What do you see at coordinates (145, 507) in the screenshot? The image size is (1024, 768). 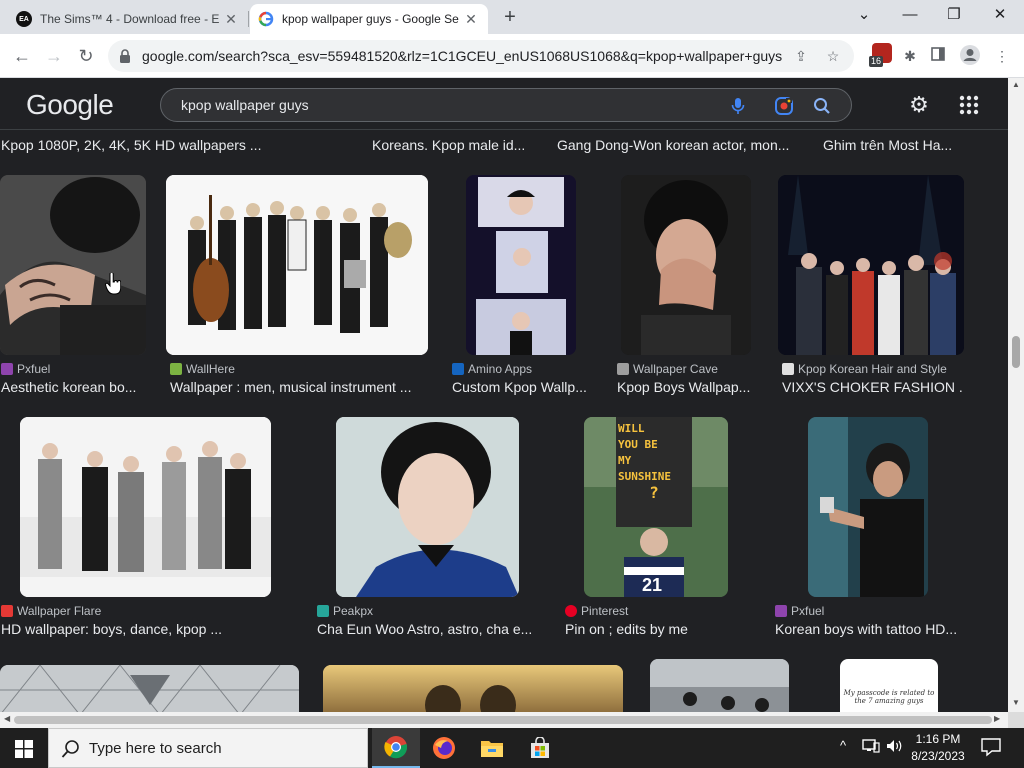 I see `result-image-boys-dance` at bounding box center [145, 507].